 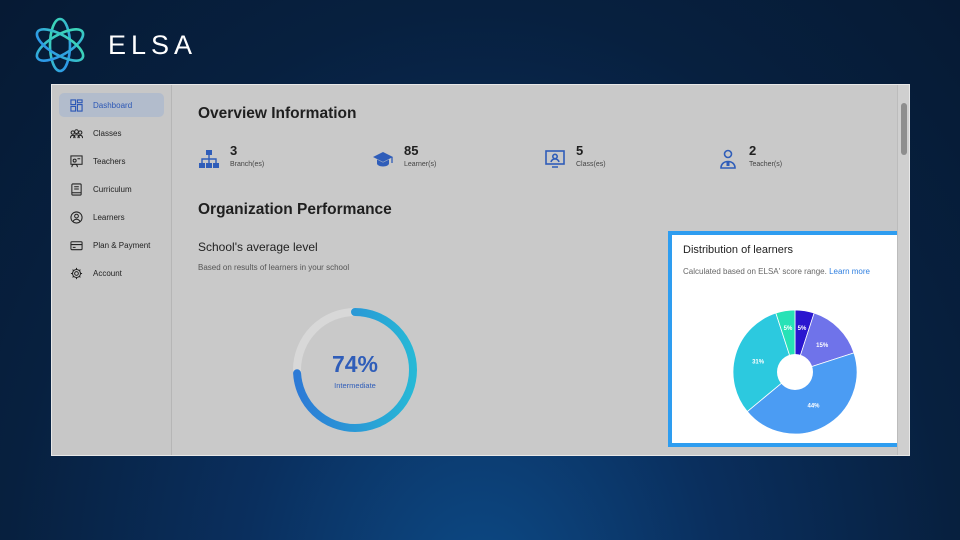 I want to click on gear-icon, so click(x=76, y=273).